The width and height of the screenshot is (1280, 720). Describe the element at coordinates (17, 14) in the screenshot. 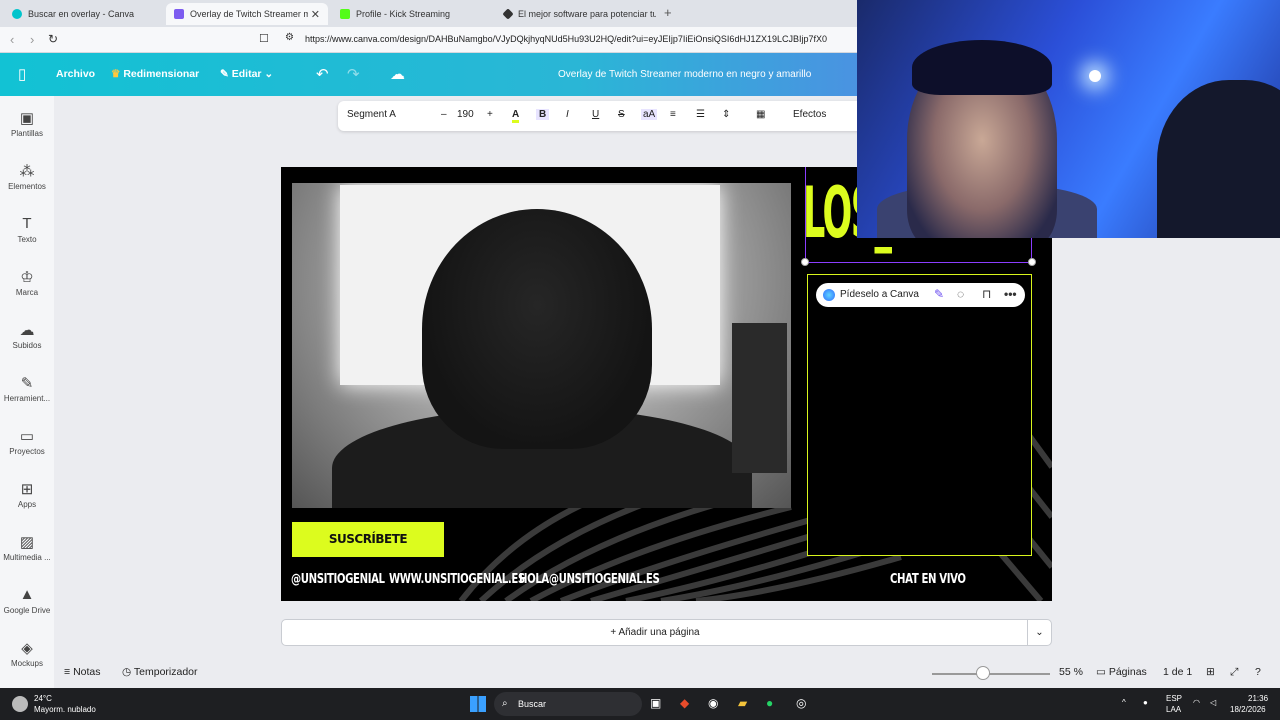

I see `canva-favicon-icon` at that location.